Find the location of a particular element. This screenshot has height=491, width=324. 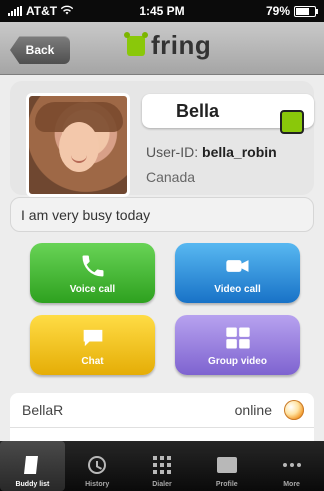

user-id-label: User-ID: is located at coordinates (172, 152).